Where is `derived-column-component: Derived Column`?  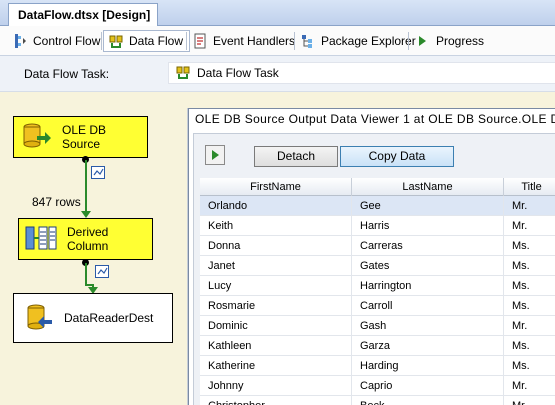
derived-column-component: Derived Column is located at coordinates (85, 239).